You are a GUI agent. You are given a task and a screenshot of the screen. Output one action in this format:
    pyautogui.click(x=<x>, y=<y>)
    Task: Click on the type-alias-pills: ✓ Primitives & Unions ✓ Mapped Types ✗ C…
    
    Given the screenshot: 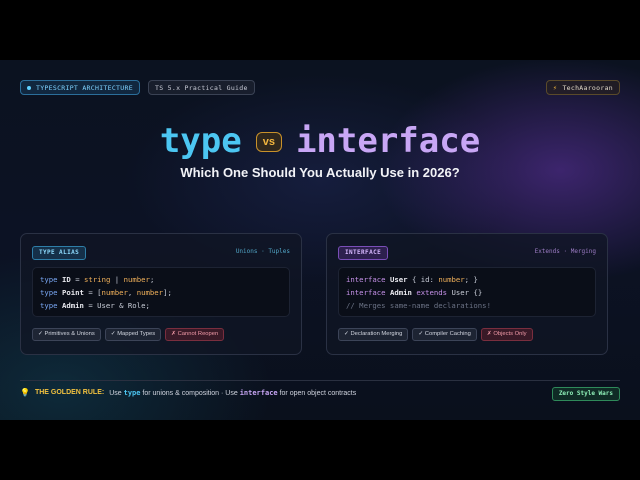 What is the action you would take?
    pyautogui.click(x=128, y=334)
    